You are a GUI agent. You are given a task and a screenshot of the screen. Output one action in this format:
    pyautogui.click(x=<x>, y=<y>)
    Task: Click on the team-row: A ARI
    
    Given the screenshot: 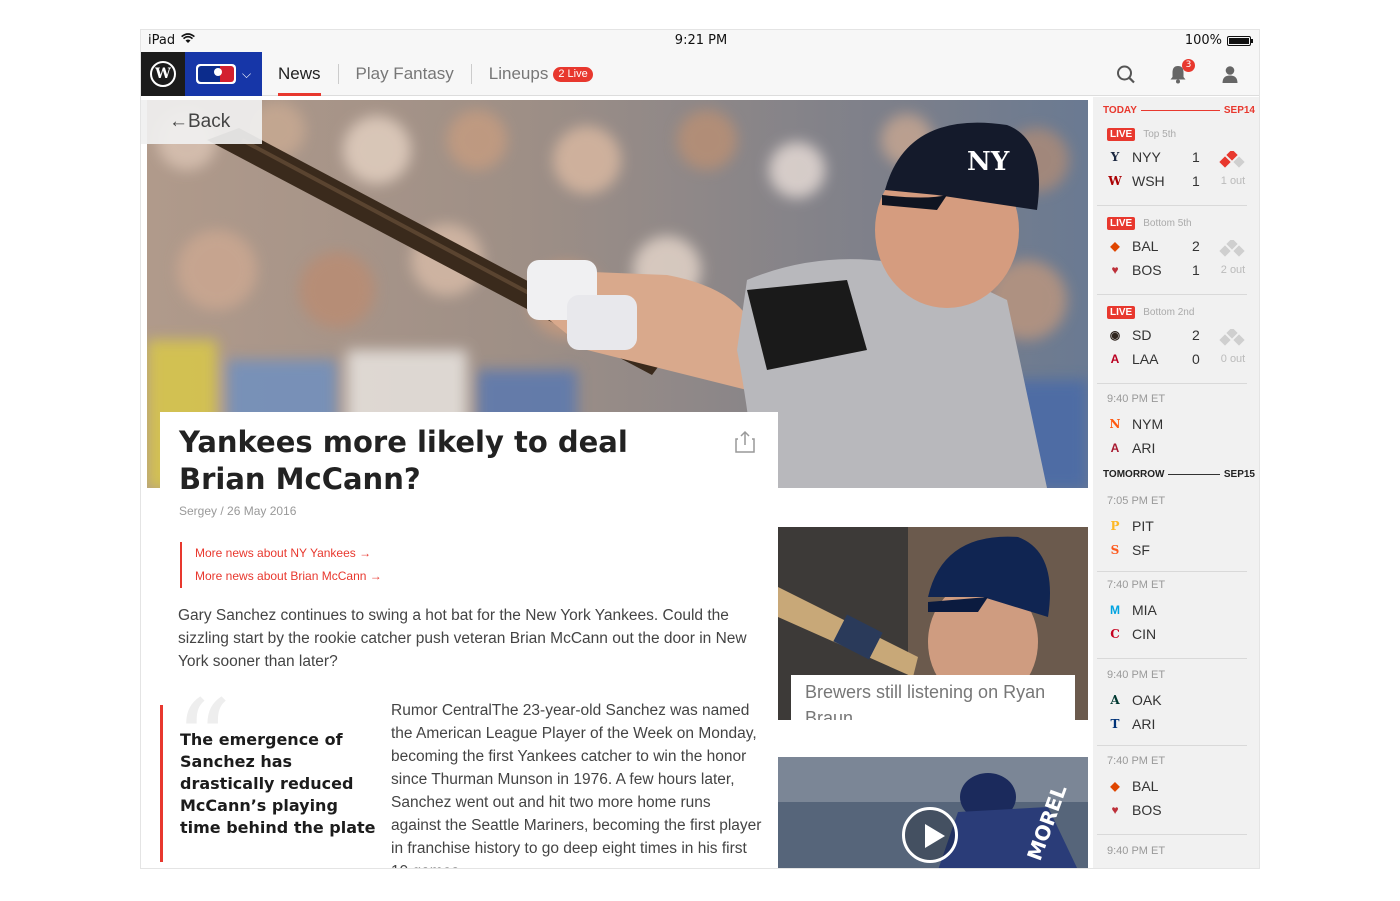 What is the action you would take?
    pyautogui.click(x=1157, y=448)
    